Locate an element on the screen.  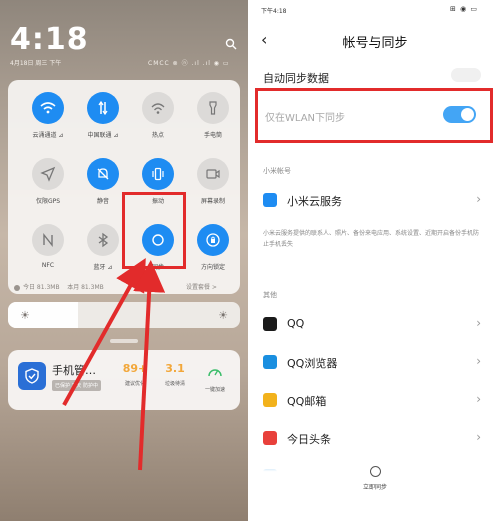
tile-flashlight: 手电筒 is located at coordinates (213, 120).